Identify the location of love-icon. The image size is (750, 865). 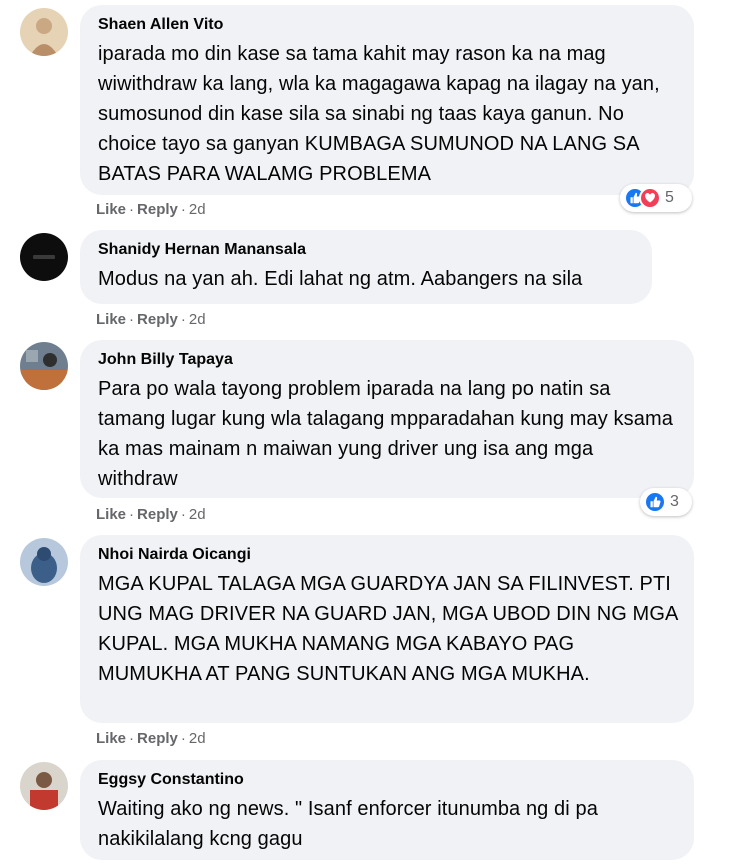
(650, 198).